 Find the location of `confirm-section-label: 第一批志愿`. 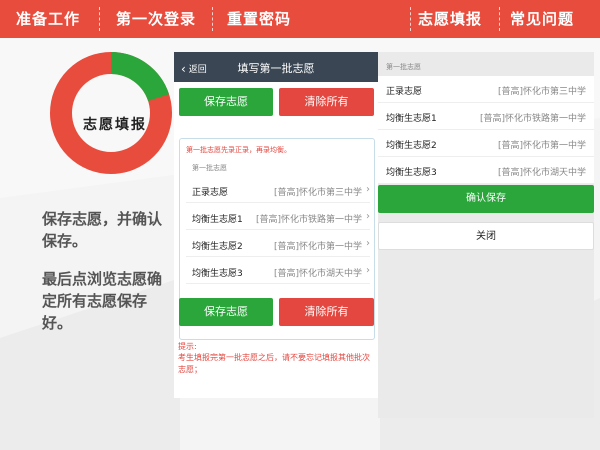

confirm-section-label: 第一批志愿 is located at coordinates (403, 67).